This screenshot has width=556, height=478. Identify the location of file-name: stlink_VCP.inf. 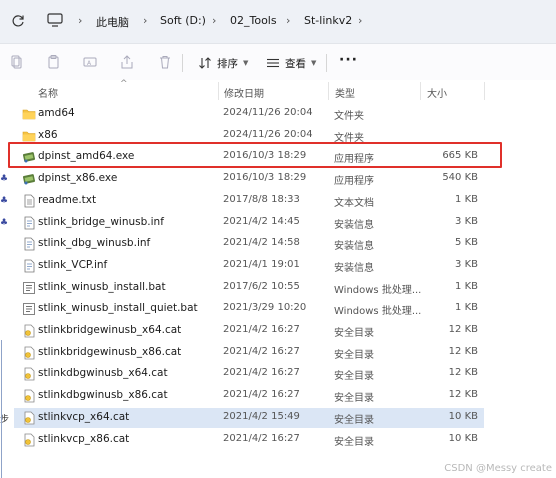
(73, 265).